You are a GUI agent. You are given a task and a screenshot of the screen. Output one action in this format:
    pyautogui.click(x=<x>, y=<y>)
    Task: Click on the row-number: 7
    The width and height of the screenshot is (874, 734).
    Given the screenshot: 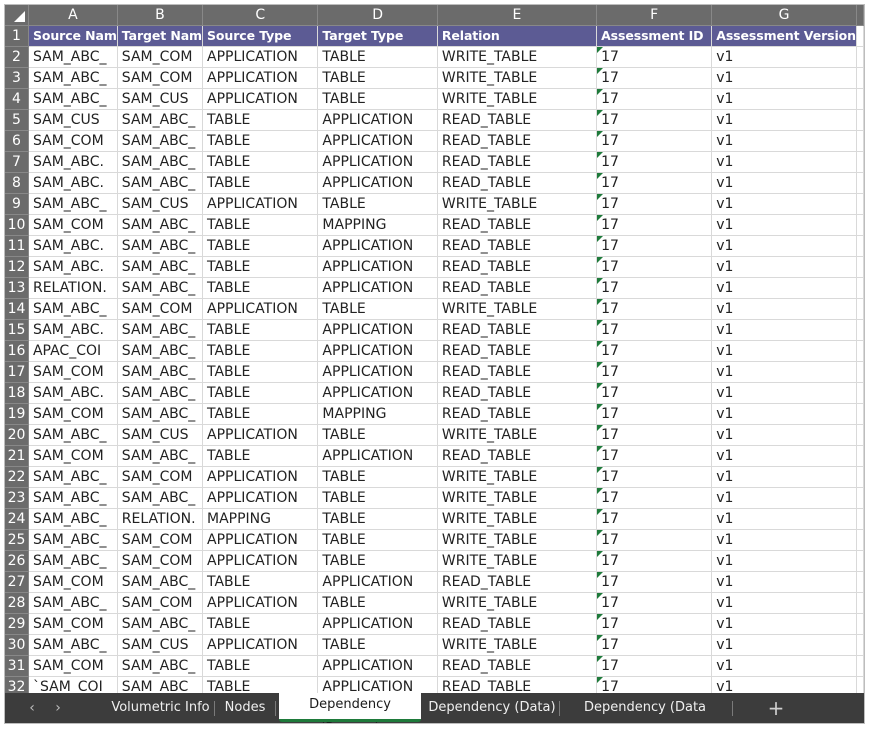 What is the action you would take?
    pyautogui.click(x=17, y=162)
    